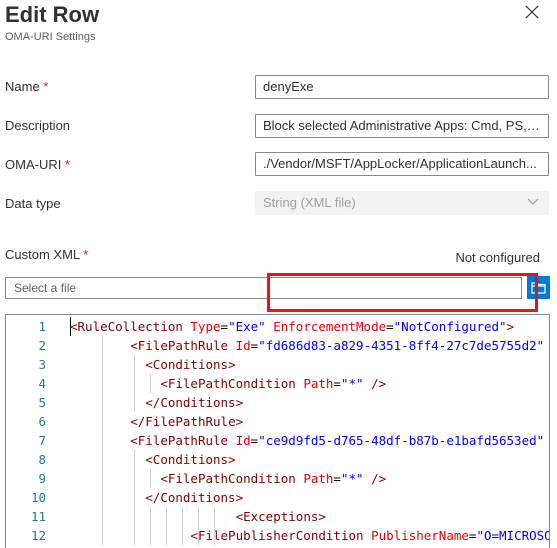 Image resolution: width=557 pixels, height=548 pixels. What do you see at coordinates (497, 257) in the screenshot?
I see `custom-xml-status: Not configured` at bounding box center [497, 257].